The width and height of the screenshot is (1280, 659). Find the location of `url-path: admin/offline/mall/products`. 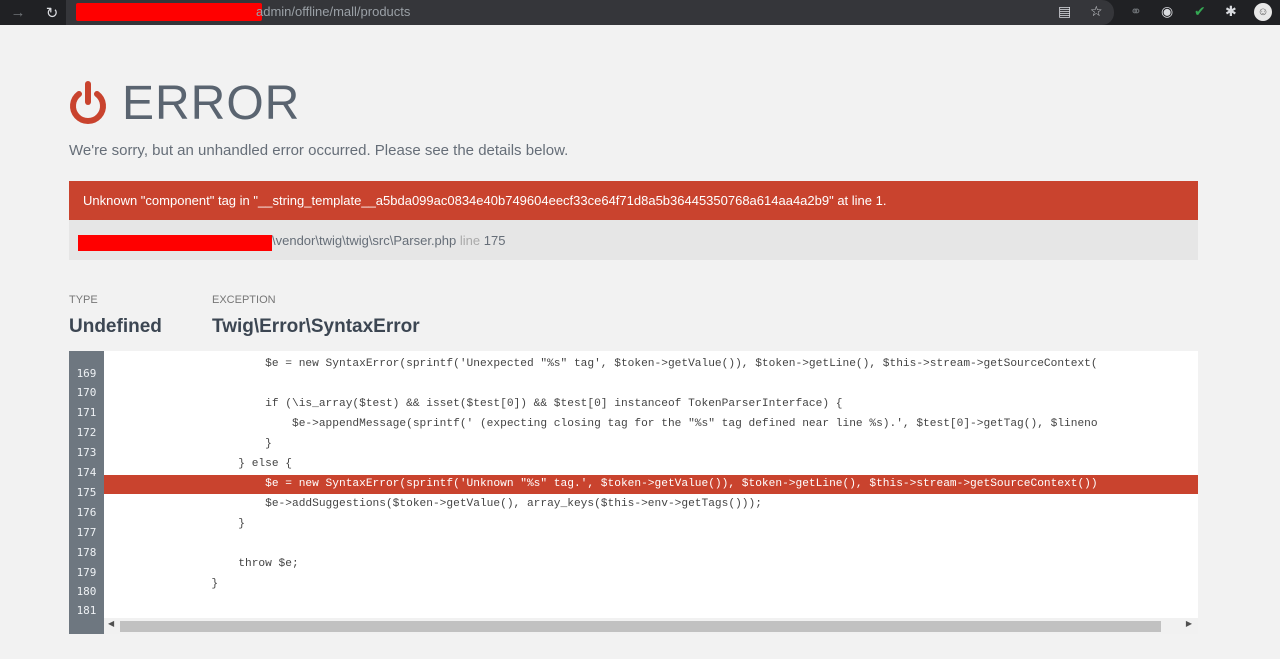

url-path: admin/offline/mall/products is located at coordinates (333, 11).